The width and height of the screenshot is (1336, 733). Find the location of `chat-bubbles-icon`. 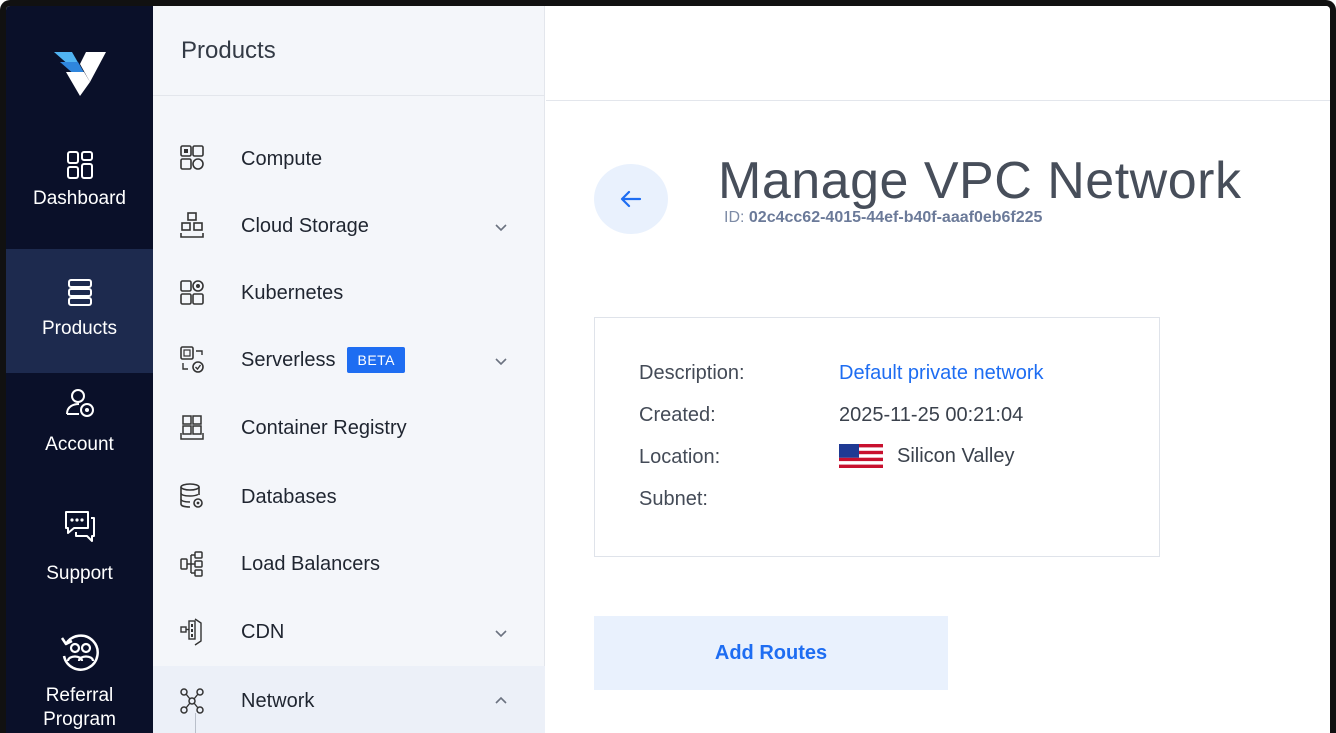

chat-bubbles-icon is located at coordinates (79, 526).